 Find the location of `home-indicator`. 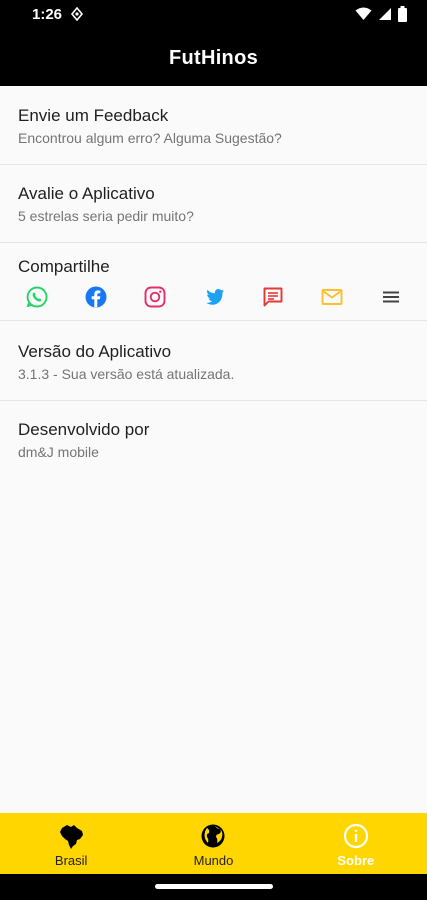

home-indicator is located at coordinates (214, 886).